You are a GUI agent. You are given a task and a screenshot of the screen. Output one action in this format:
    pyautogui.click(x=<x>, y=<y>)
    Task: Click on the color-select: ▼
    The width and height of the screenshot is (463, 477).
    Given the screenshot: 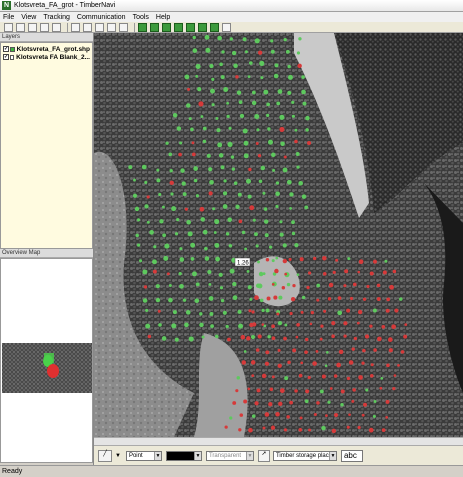 What is the action you would take?
    pyautogui.click(x=183, y=455)
    